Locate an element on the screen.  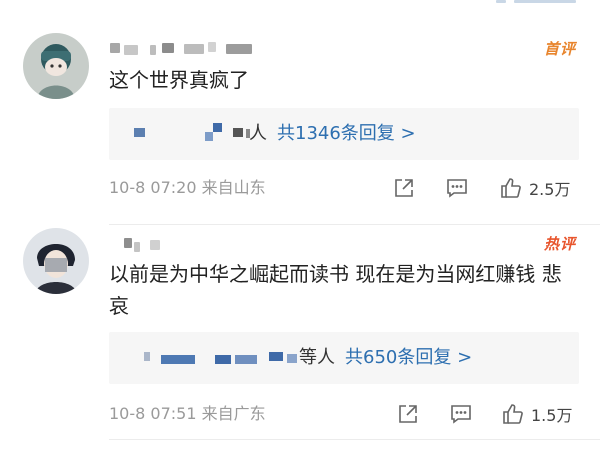
comment-meta: 10-8 07:20 来自山东 2.5万 is located at coordinates (344, 188).